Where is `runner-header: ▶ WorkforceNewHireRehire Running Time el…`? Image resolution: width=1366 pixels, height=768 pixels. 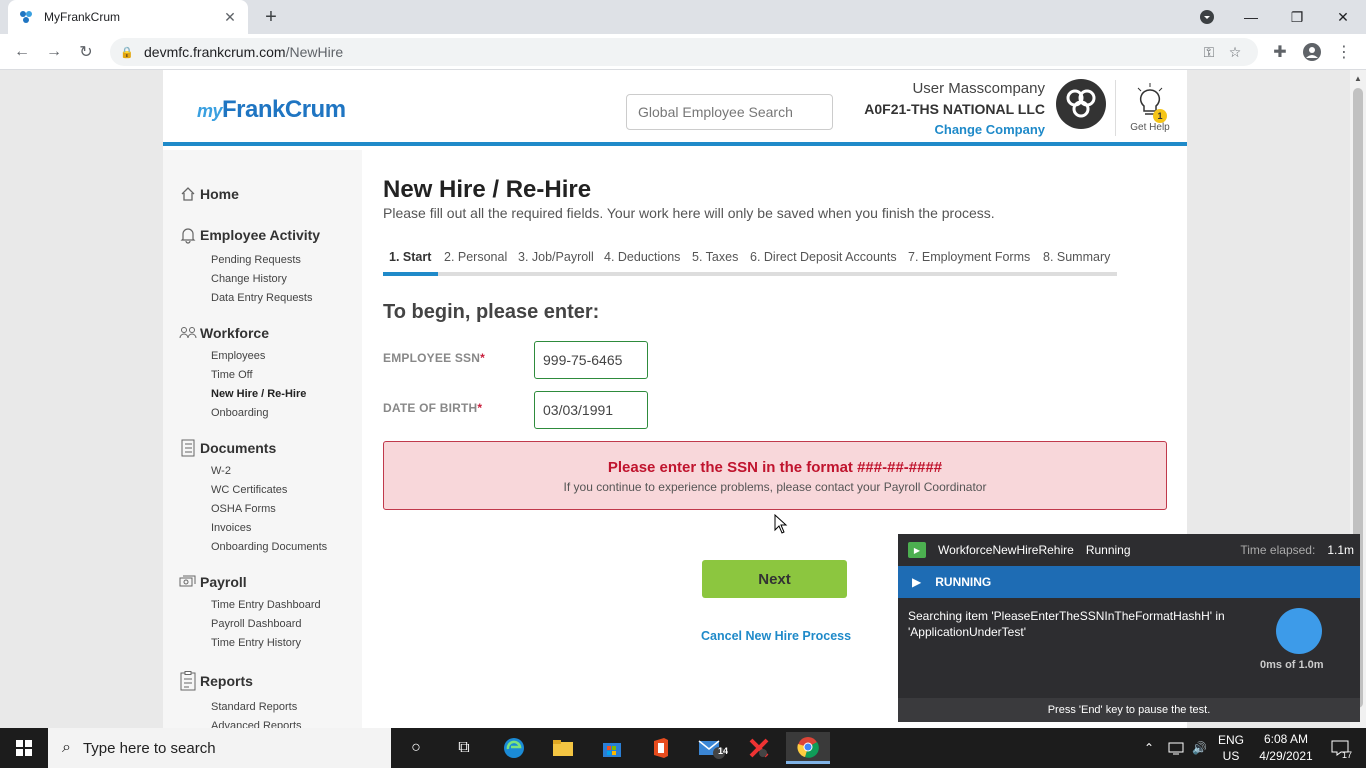 runner-header: ▶ WorkforceNewHireRehire Running Time el… is located at coordinates (1129, 550).